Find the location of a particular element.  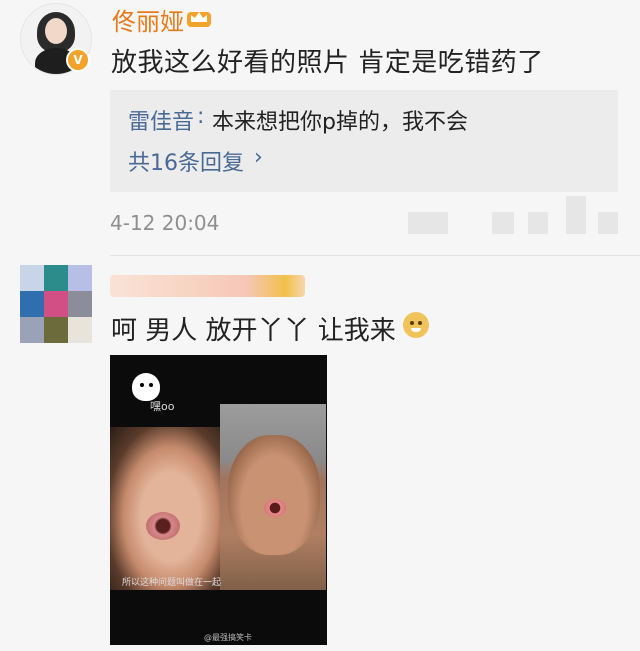

reply-username: 雷佳音 is located at coordinates (161, 120).